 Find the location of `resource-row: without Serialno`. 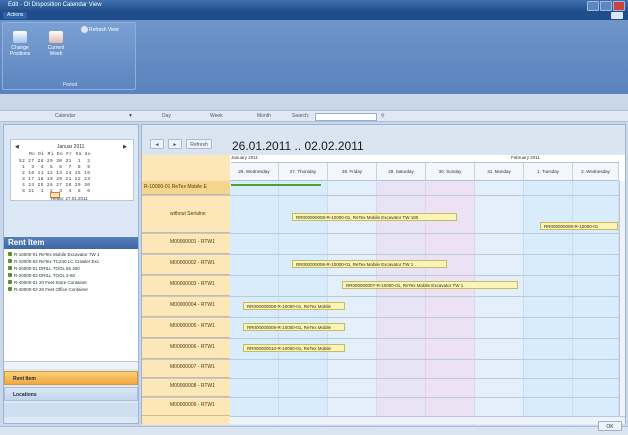

resource-row: without Serialno is located at coordinates (186, 214).